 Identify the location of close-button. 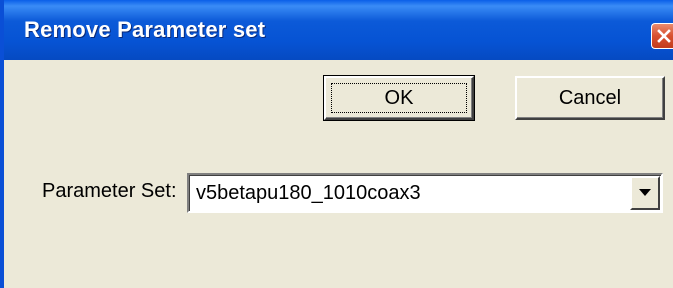
(662, 36).